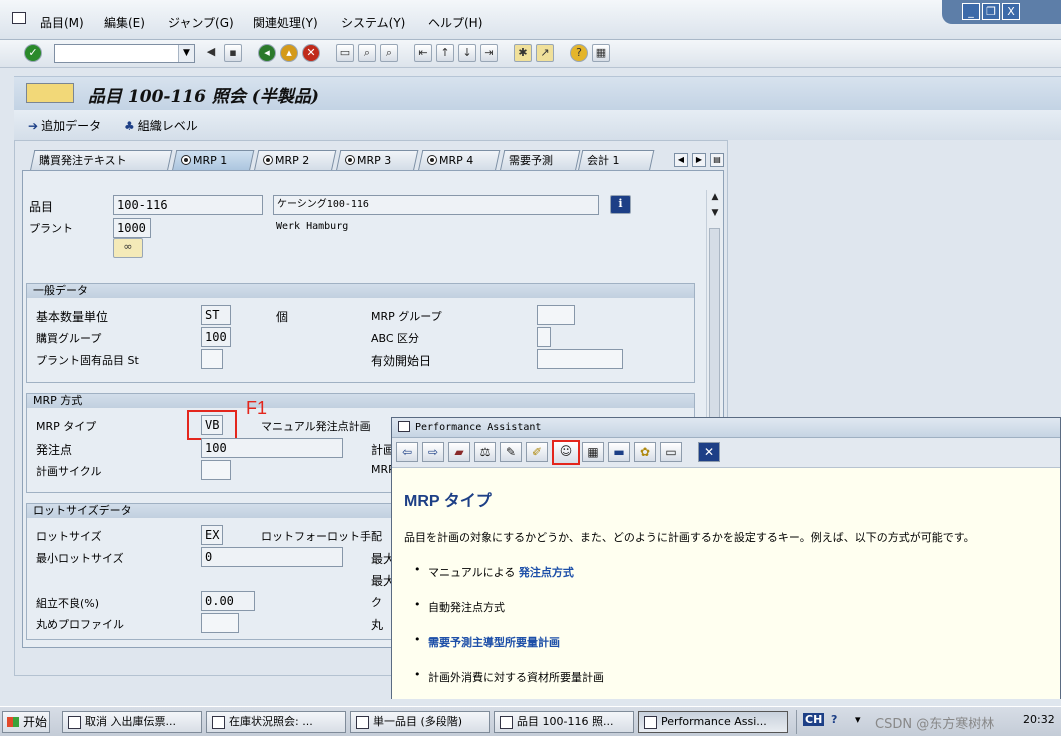  What do you see at coordinates (467, 53) in the screenshot?
I see `next-page-icon: ↓` at bounding box center [467, 53].